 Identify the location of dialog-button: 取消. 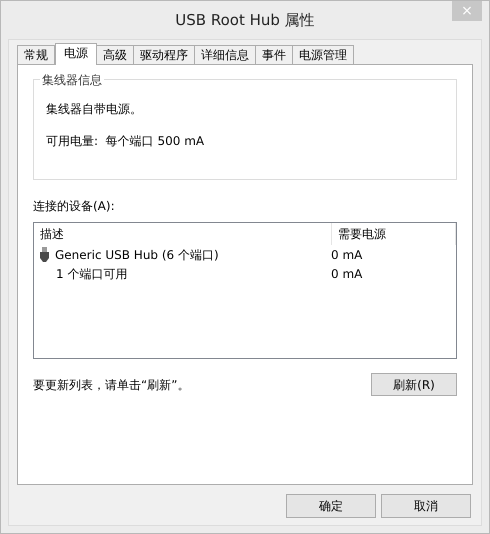
(426, 506).